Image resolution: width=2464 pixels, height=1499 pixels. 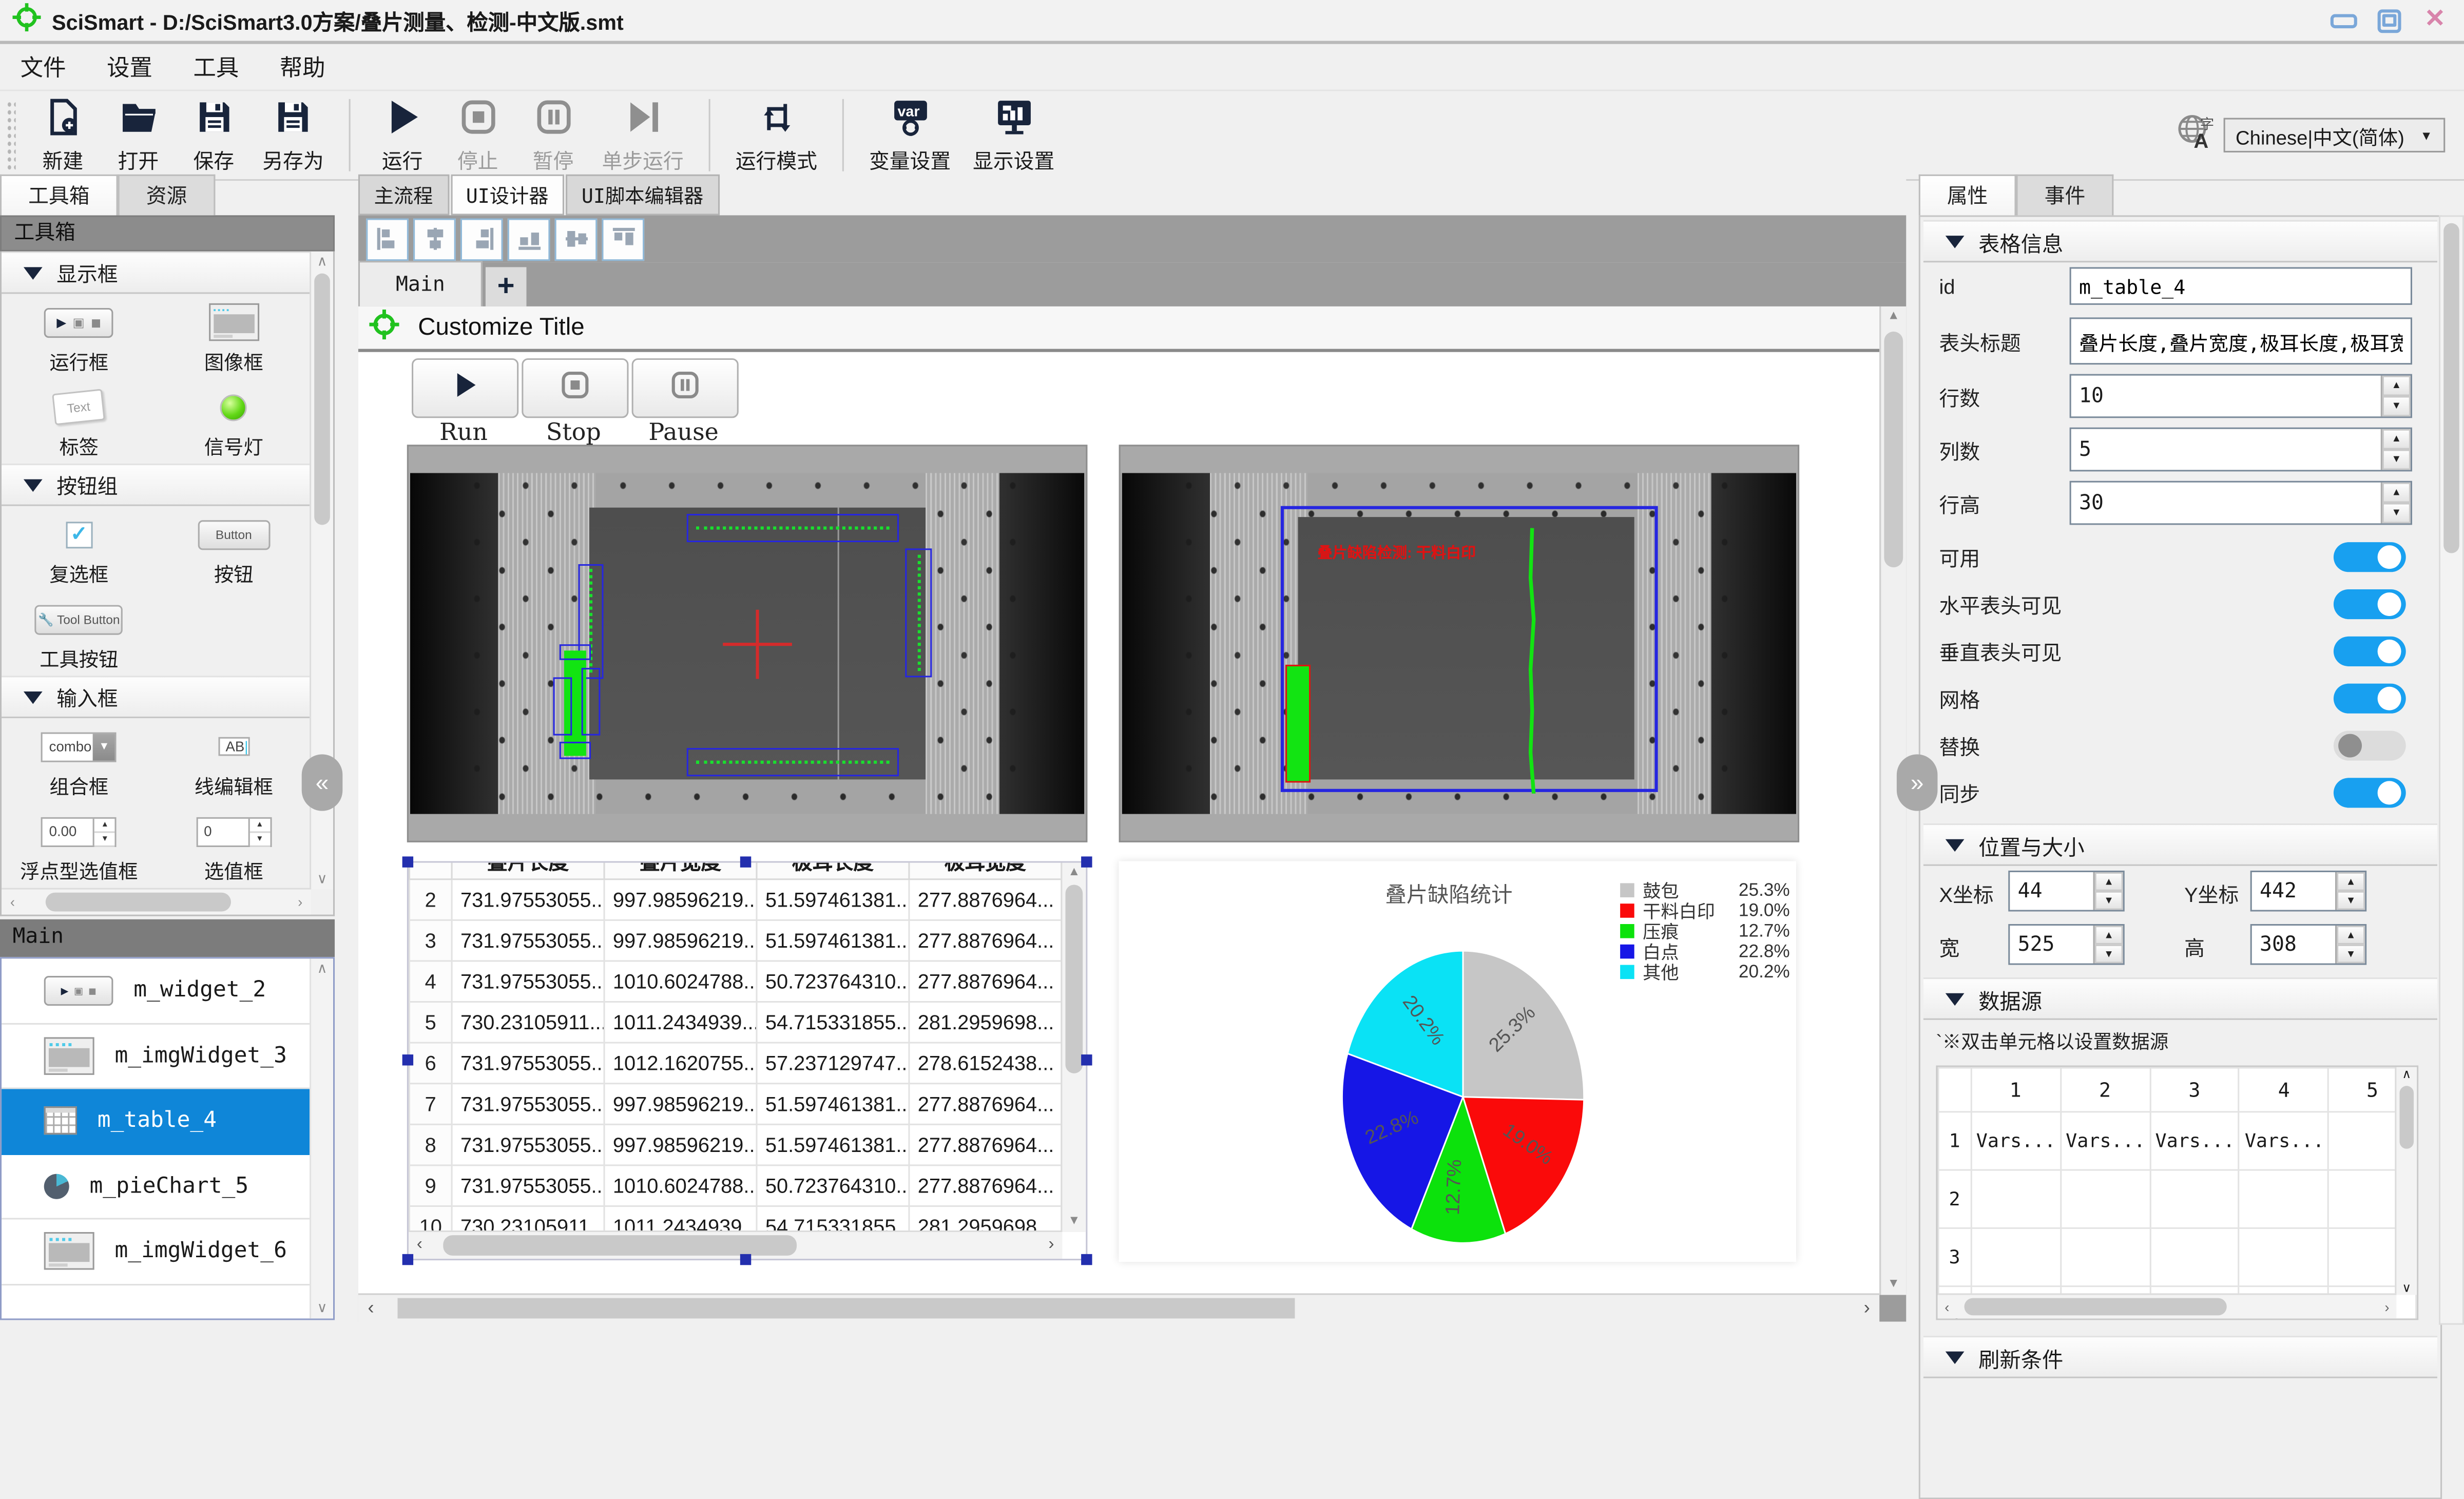 What do you see at coordinates (2065, 195) in the screenshot?
I see `tab-事件: 事件` at bounding box center [2065, 195].